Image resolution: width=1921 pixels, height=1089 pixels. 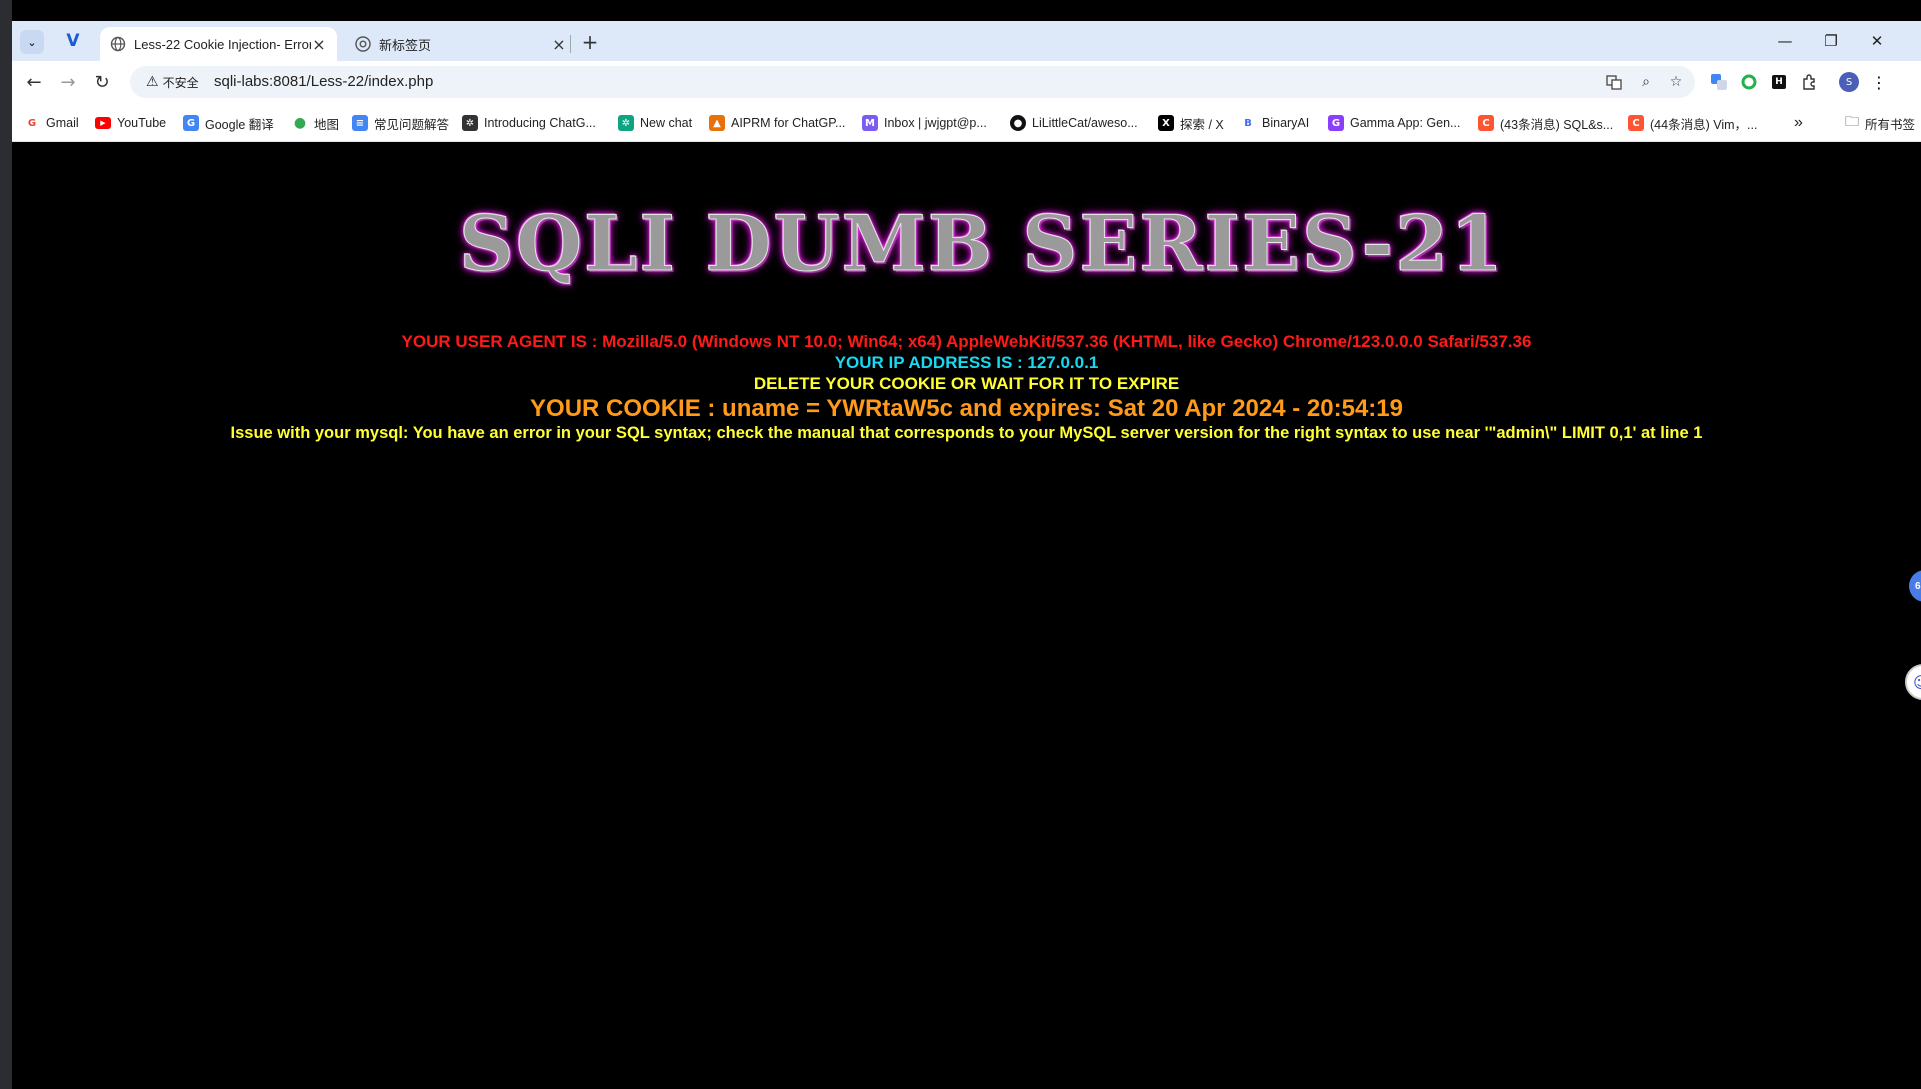 What do you see at coordinates (570, 44) in the screenshot?
I see `tab-separator` at bounding box center [570, 44].